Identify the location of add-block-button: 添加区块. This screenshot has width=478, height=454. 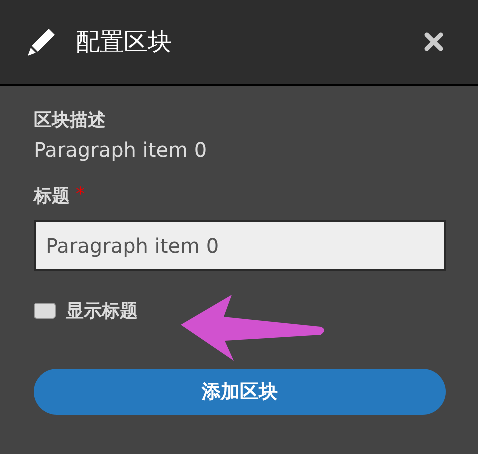
(240, 392).